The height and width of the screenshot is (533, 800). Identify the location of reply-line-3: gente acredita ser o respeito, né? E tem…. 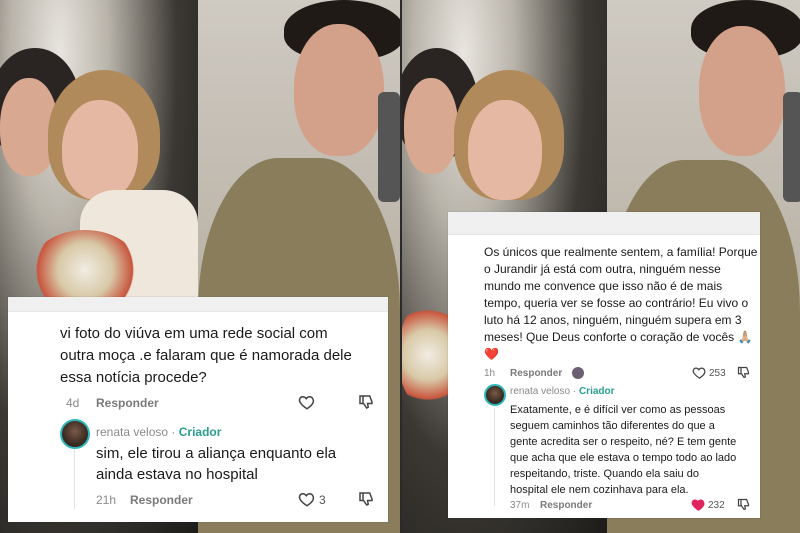
(623, 442).